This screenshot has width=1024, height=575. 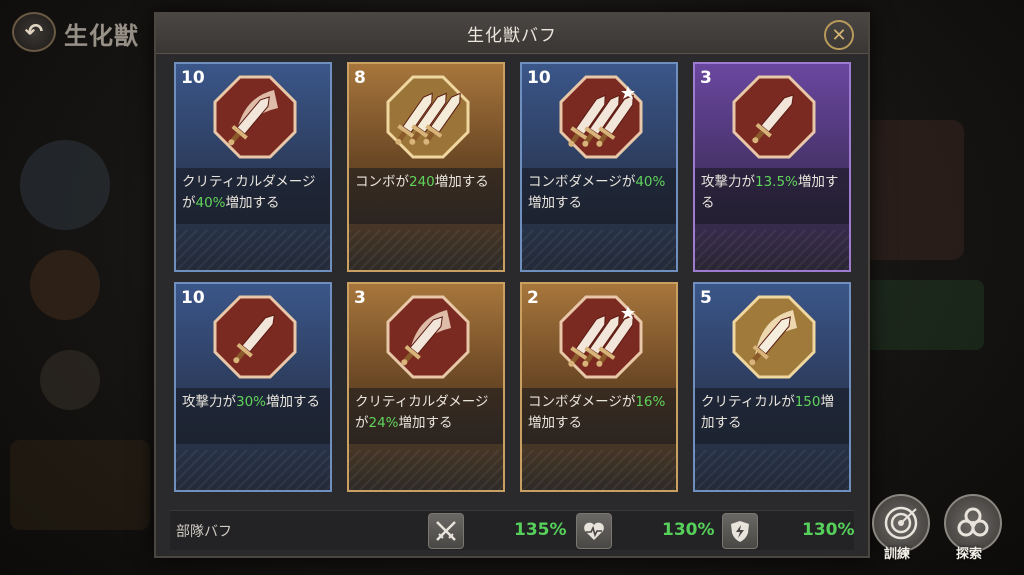 I want to click on critical-icon, so click(x=774, y=337).